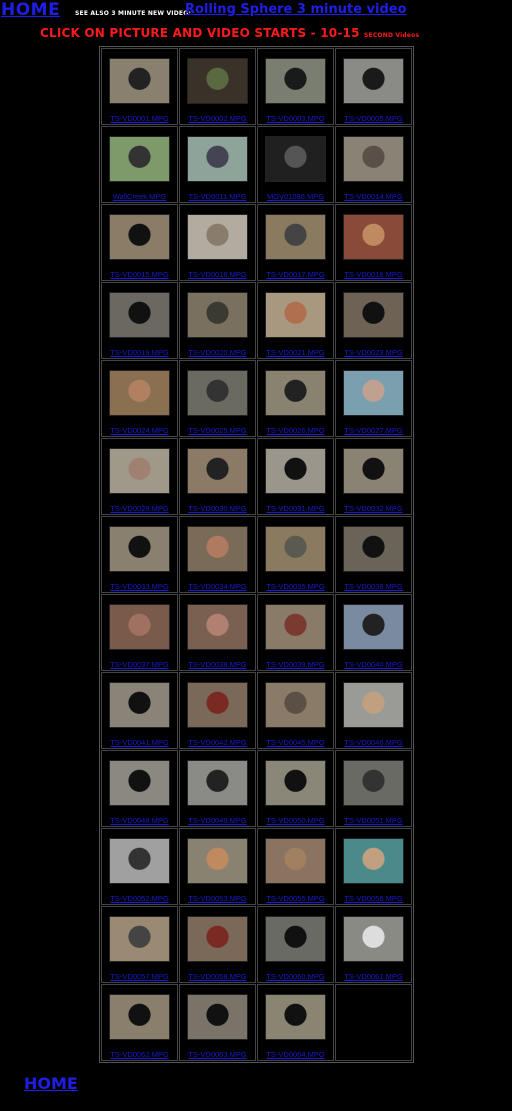 This screenshot has width=512, height=1111. I want to click on video-link: TS-VD0023.MPG, so click(373, 352).